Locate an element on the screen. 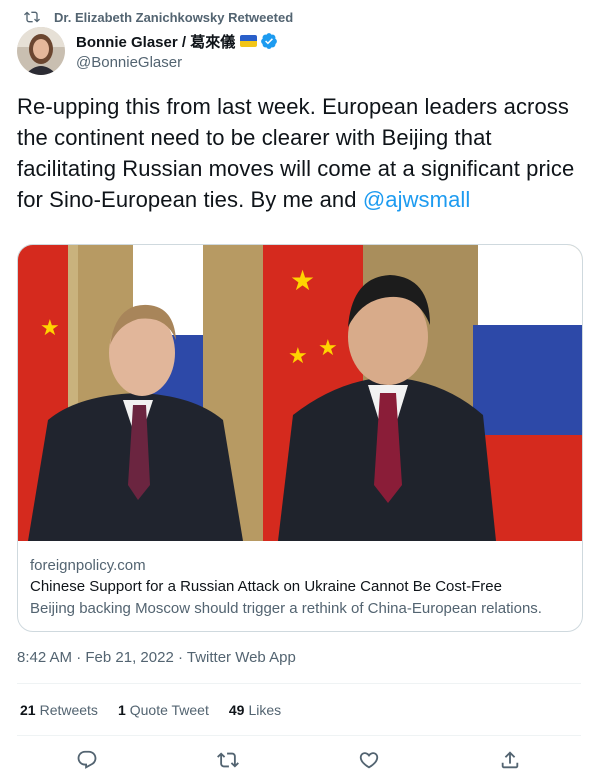 Image resolution: width=598 pixels, height=783 pixels. likes-label: Likes is located at coordinates (265, 710).